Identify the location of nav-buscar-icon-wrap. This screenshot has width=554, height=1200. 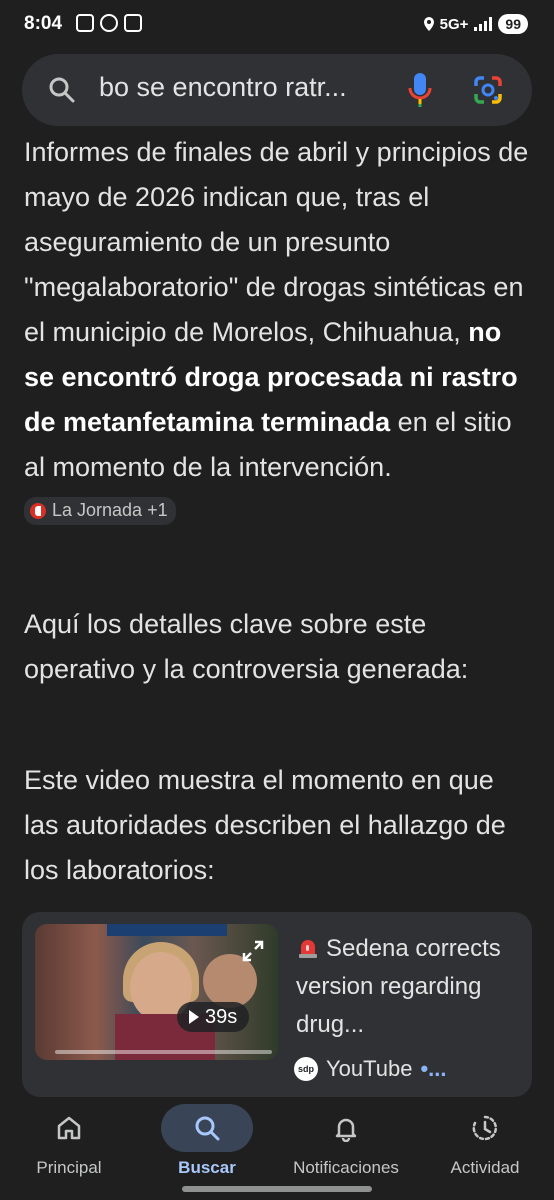
(207, 1128).